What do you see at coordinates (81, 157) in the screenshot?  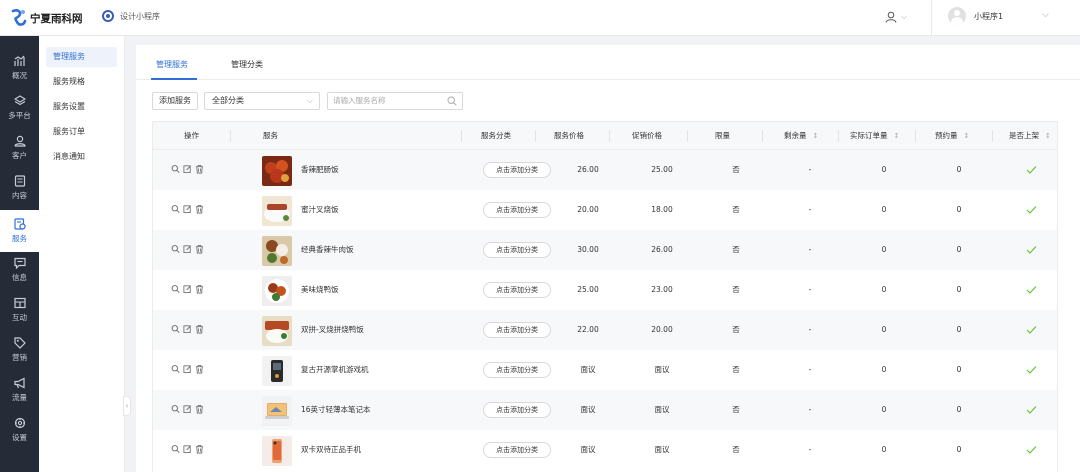 I see `submenu-item-notifications: 消息通知` at bounding box center [81, 157].